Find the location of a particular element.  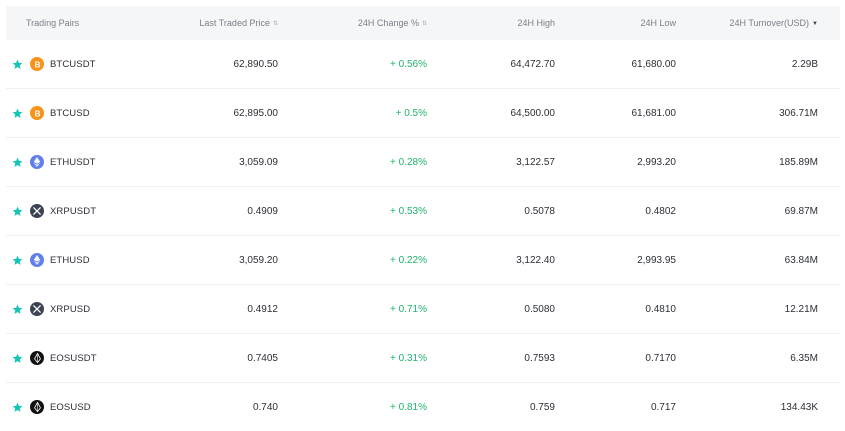

turnover: 6.35M is located at coordinates (804, 358).